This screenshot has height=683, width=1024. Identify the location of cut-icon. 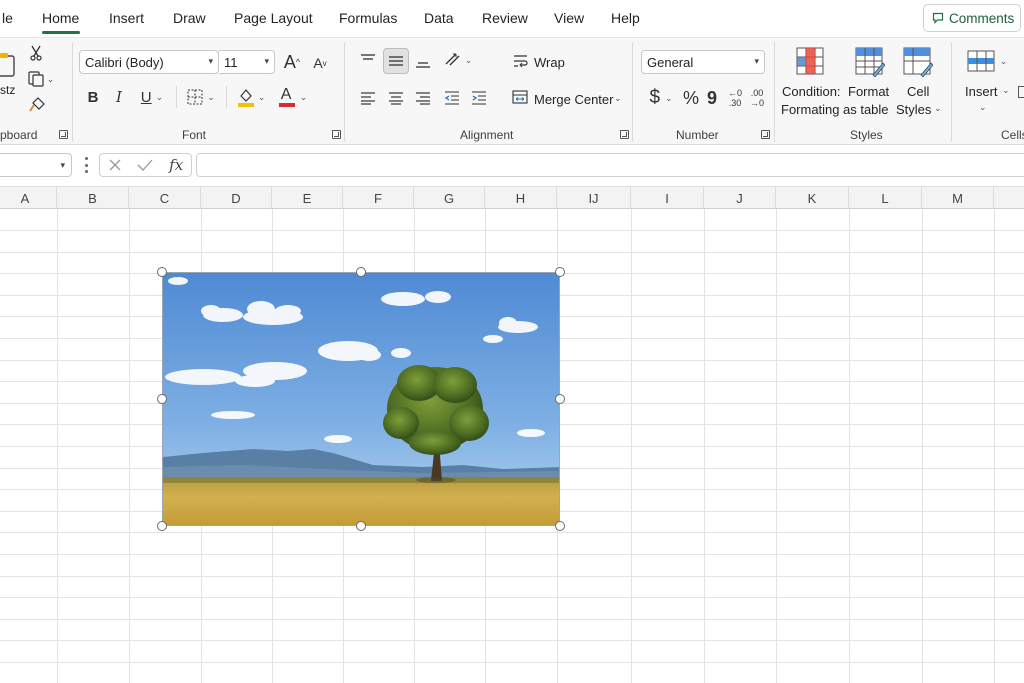
(36, 53).